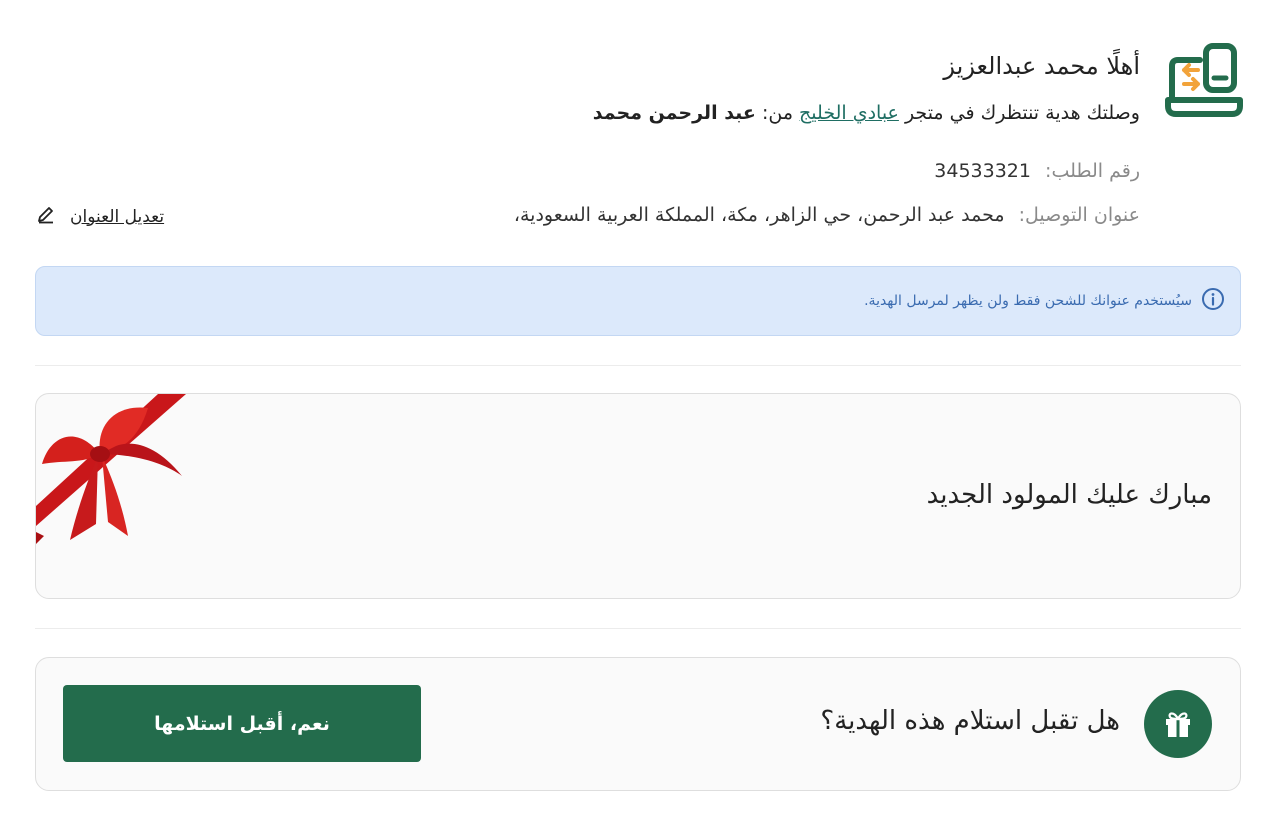 The width and height of the screenshot is (1280, 828). What do you see at coordinates (242, 723) in the screenshot?
I see `accept-gift-button: نعم، أقبل استلامها` at bounding box center [242, 723].